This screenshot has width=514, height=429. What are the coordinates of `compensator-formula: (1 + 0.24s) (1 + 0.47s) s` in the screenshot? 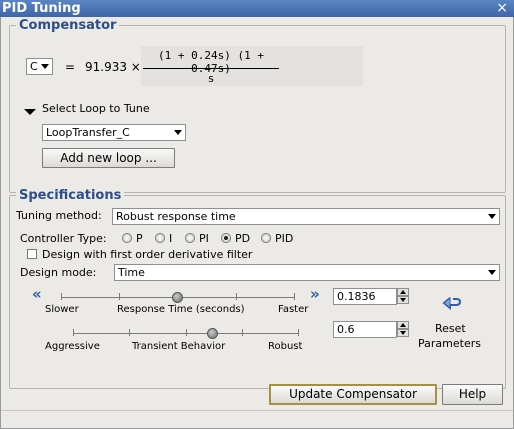 It's located at (252, 66).